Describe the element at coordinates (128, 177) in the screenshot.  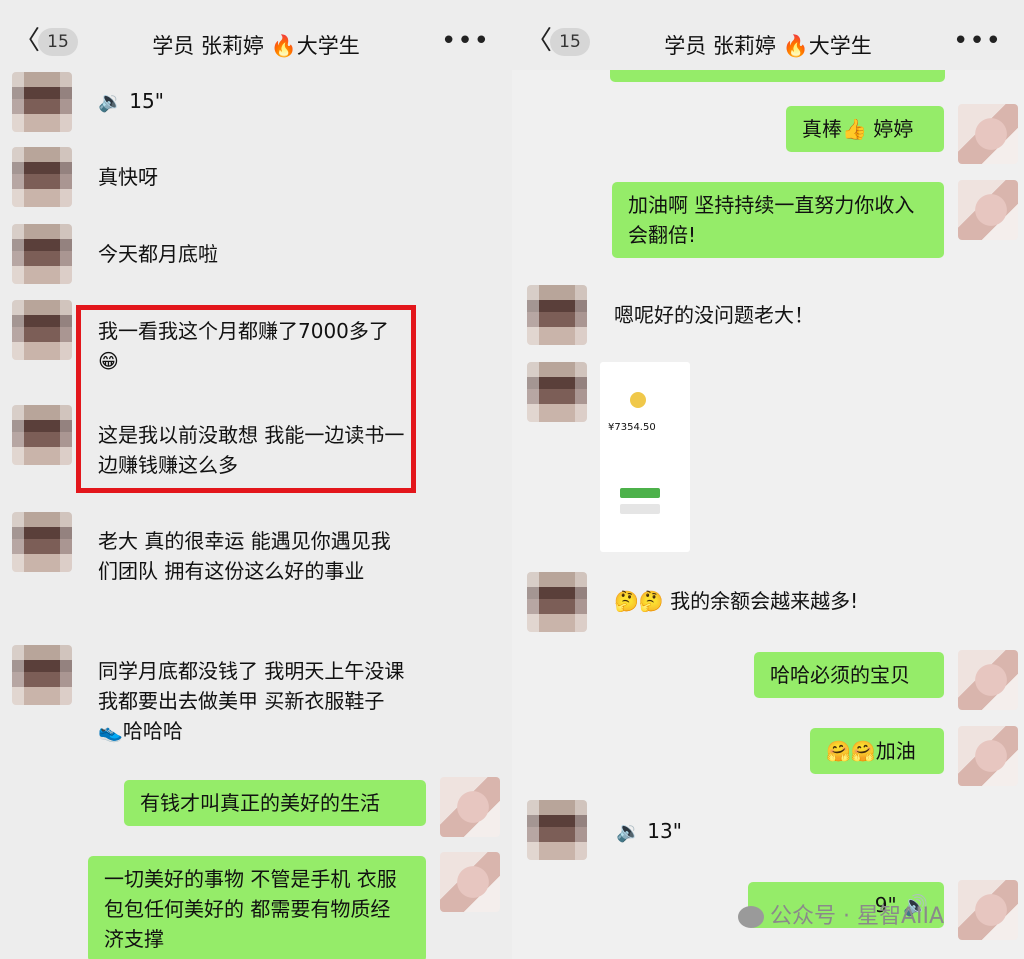
I see `message-text: 真快呀` at that location.